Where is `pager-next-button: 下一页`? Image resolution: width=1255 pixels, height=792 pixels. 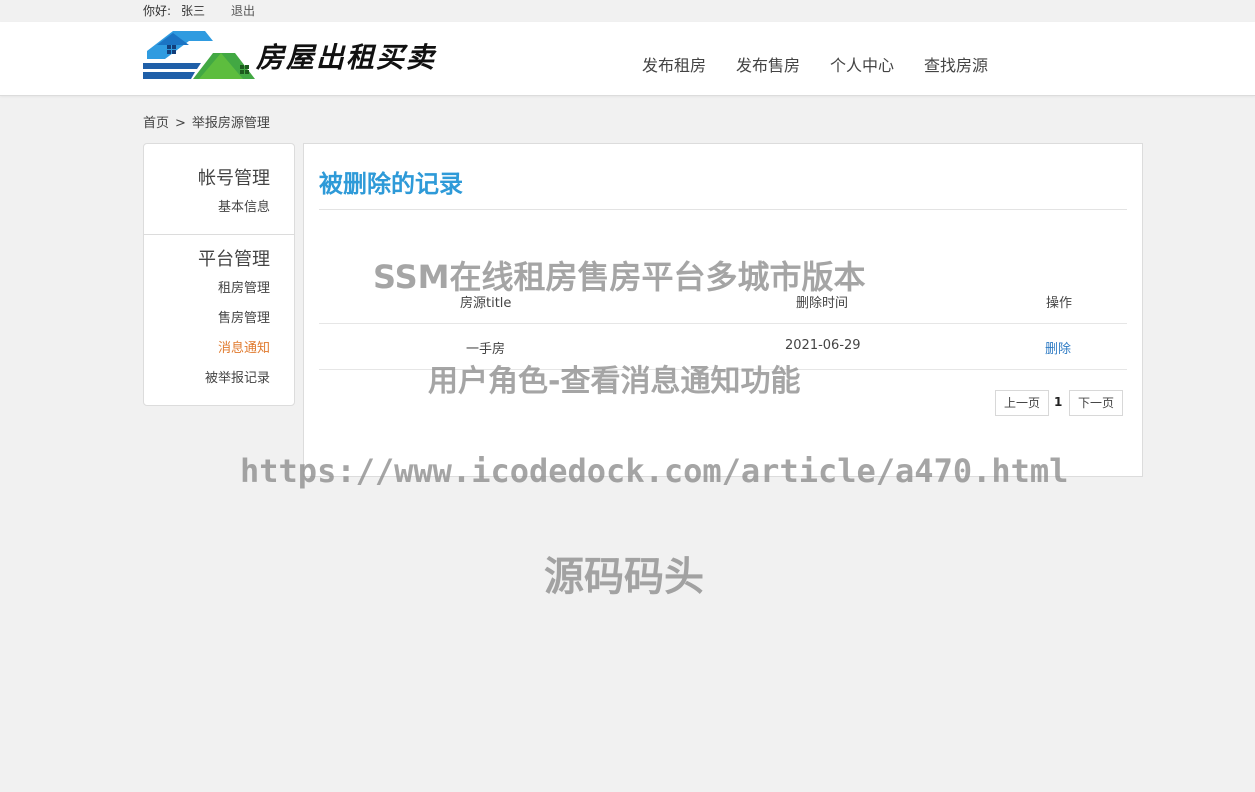
pager-next-button: 下一页 is located at coordinates (1096, 403).